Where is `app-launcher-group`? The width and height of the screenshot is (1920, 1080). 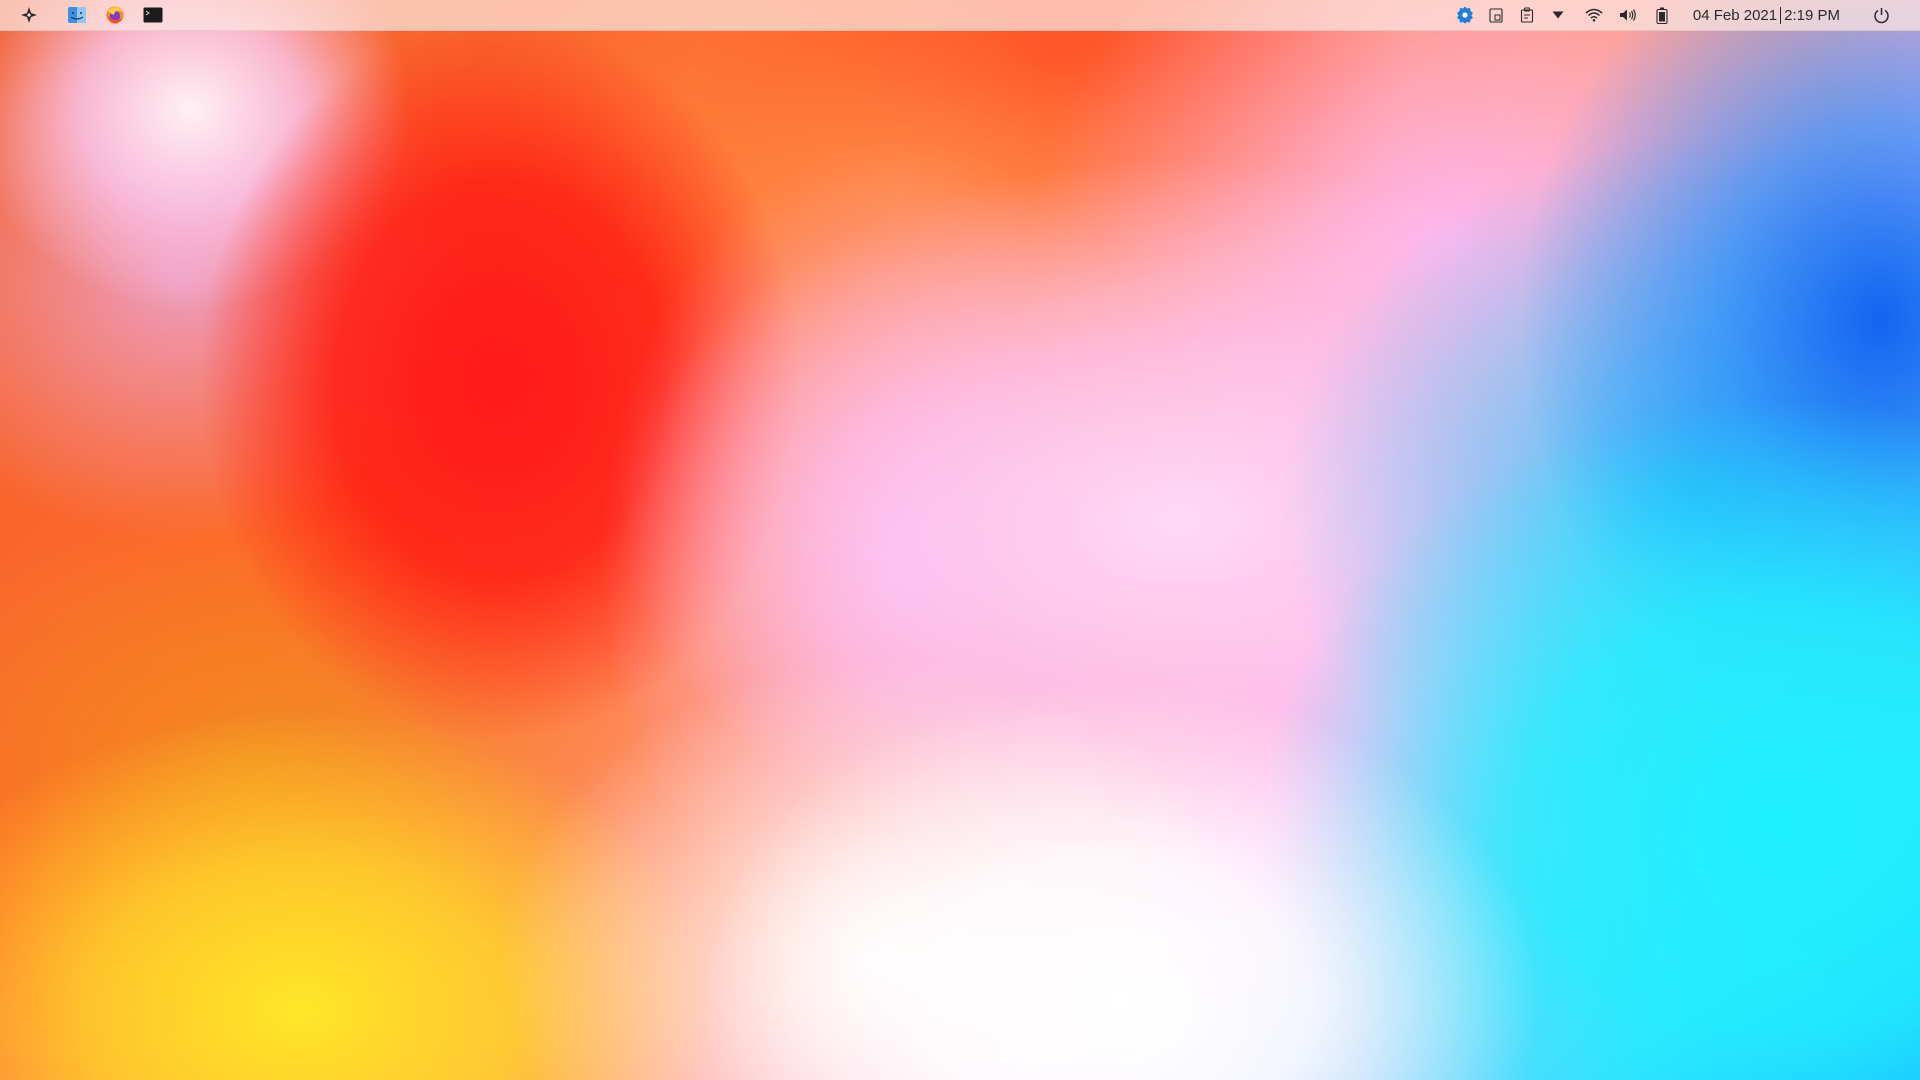
app-launcher-group is located at coordinates (82, 15).